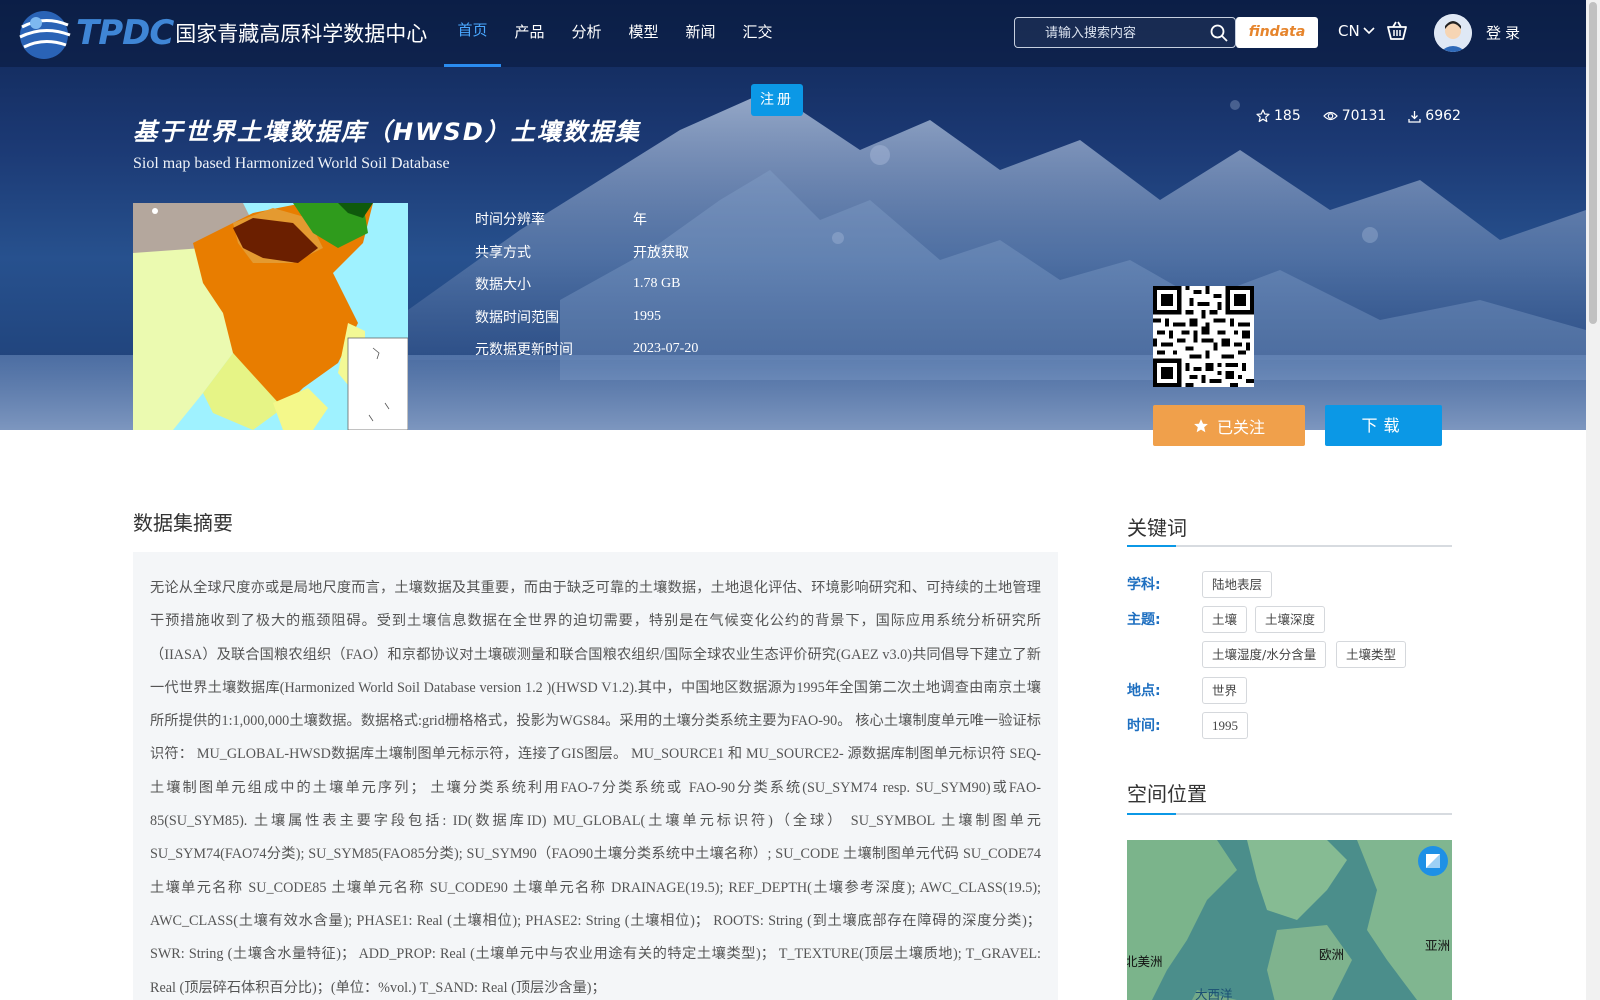 This screenshot has height=1000, width=1600. I want to click on meta-row: 元数据更新时间 2023-07-20, so click(586, 349).